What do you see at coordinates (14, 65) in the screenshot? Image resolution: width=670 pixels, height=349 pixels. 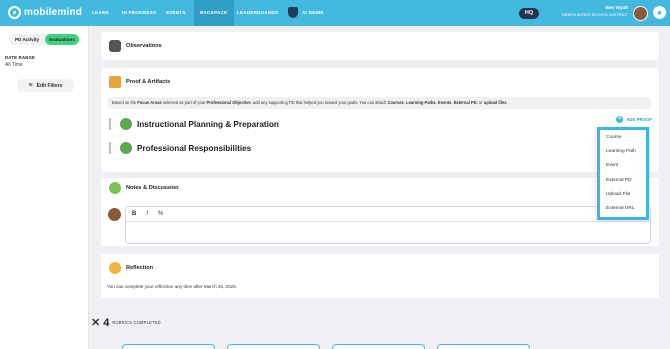 I see `date-range-value: All Time` at bounding box center [14, 65].